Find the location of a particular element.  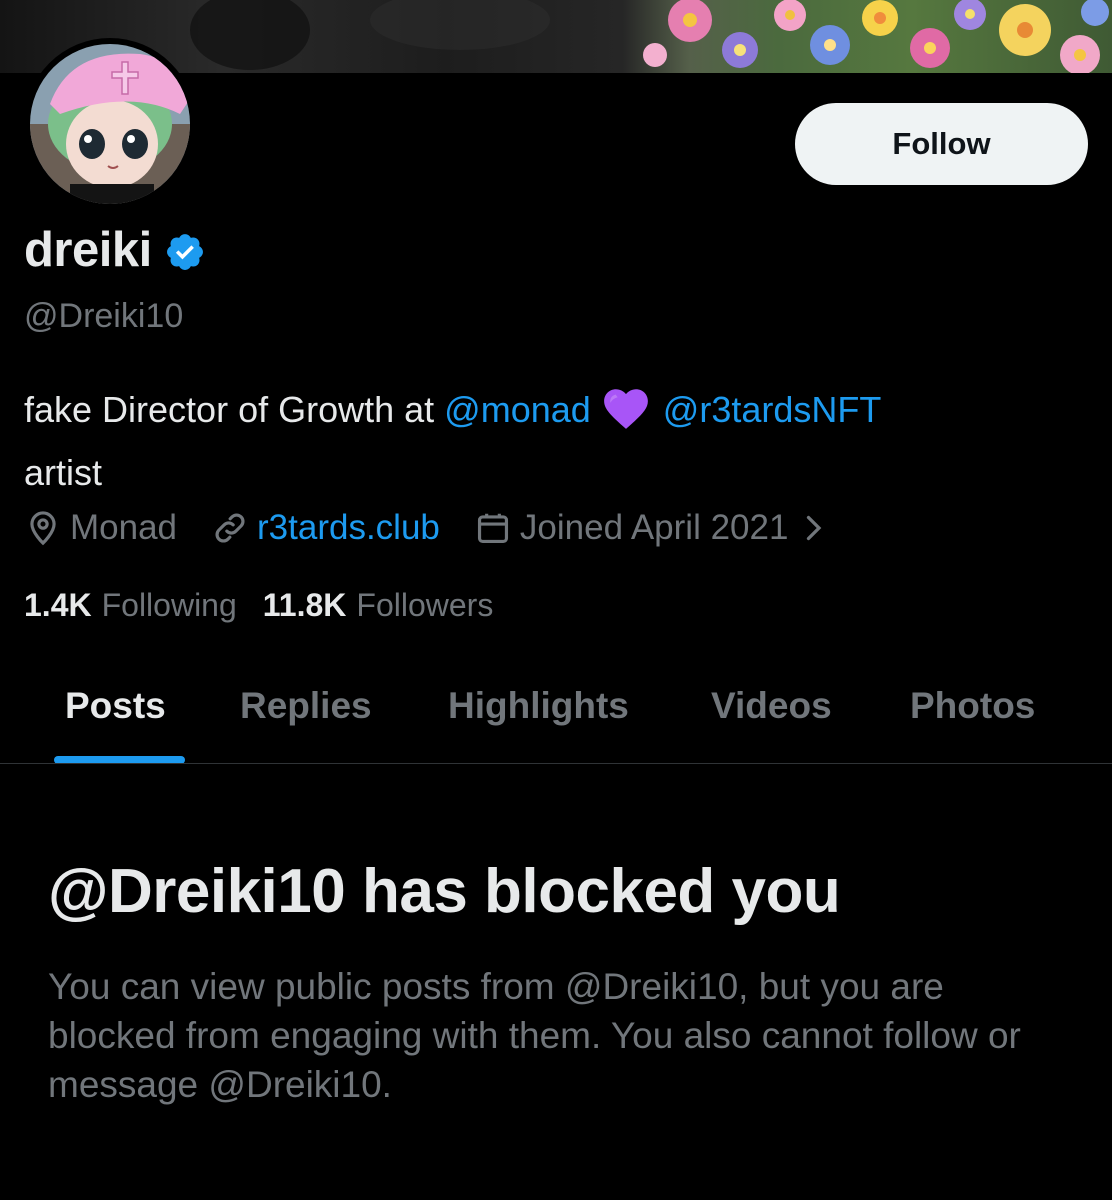

following-value: 1.4K is located at coordinates (58, 605).